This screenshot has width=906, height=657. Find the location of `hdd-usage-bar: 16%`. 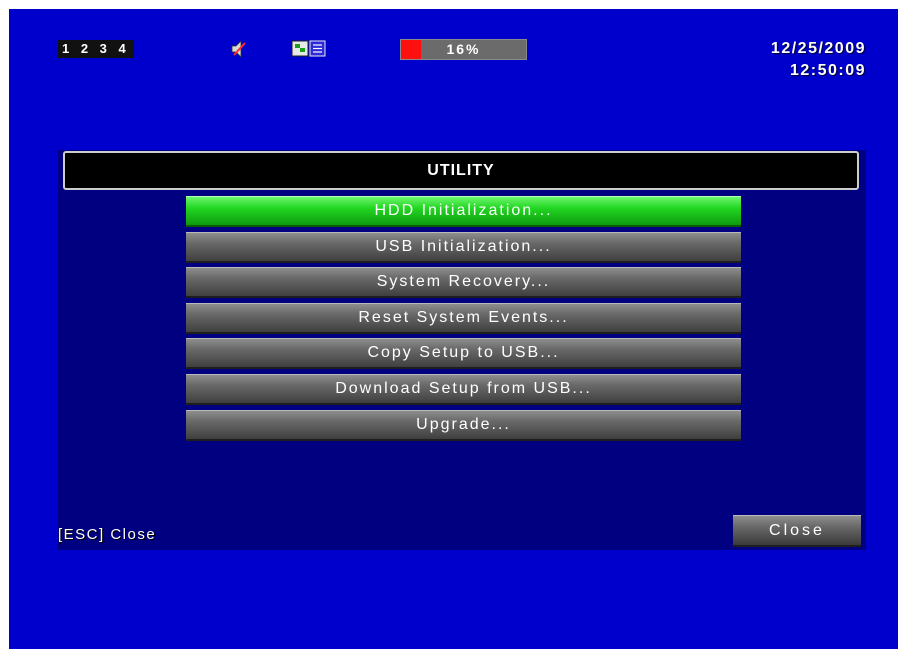

hdd-usage-bar: 16% is located at coordinates (463, 49).